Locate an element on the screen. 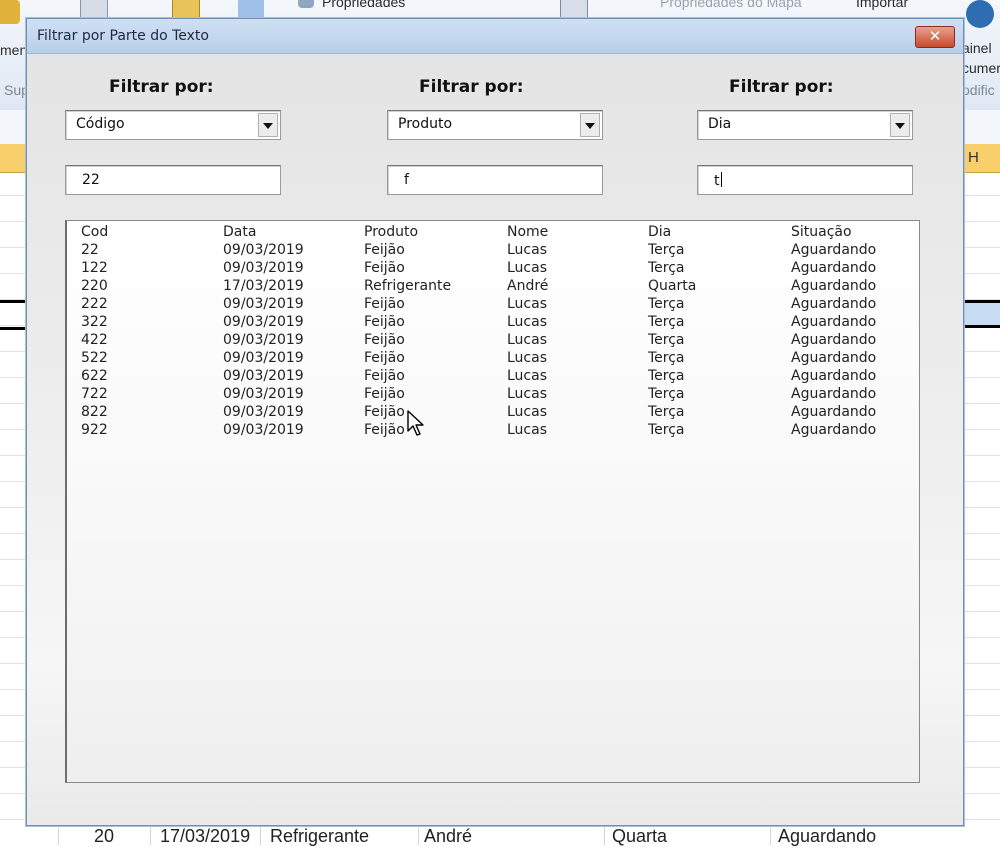 Image resolution: width=1000 pixels, height=847 pixels. list-cell: 822 is located at coordinates (94, 412).